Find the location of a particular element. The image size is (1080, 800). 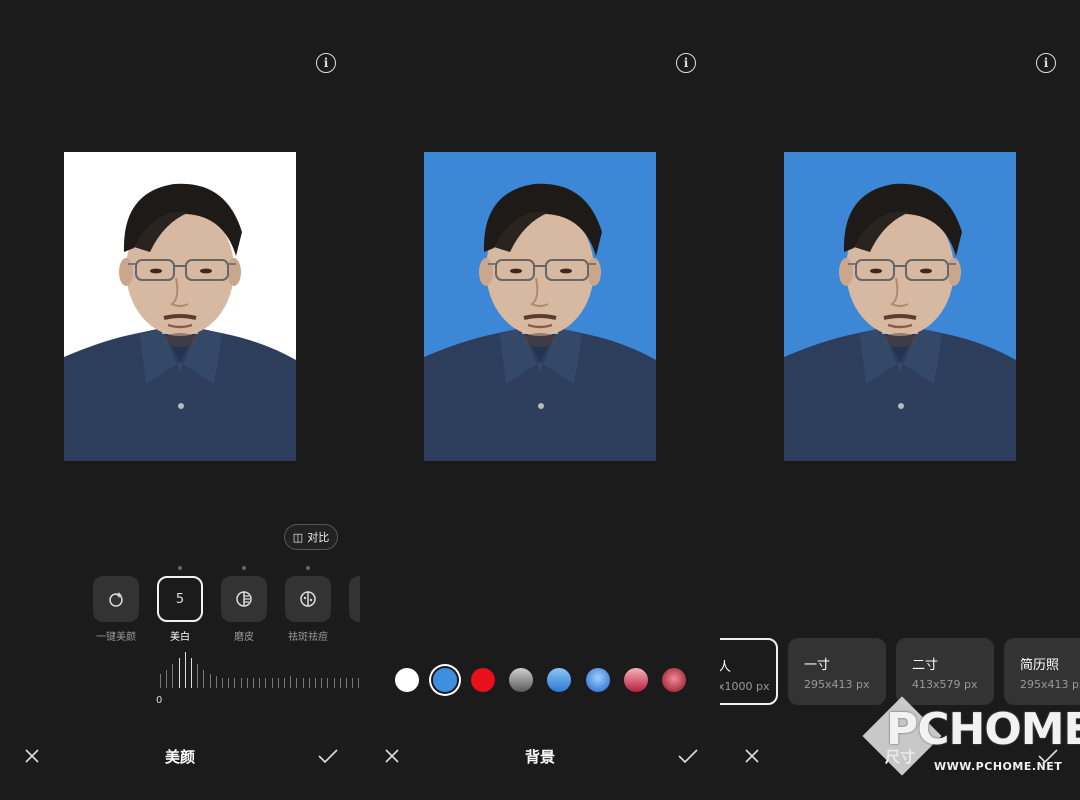

smooth-skin-button is located at coordinates (244, 599).